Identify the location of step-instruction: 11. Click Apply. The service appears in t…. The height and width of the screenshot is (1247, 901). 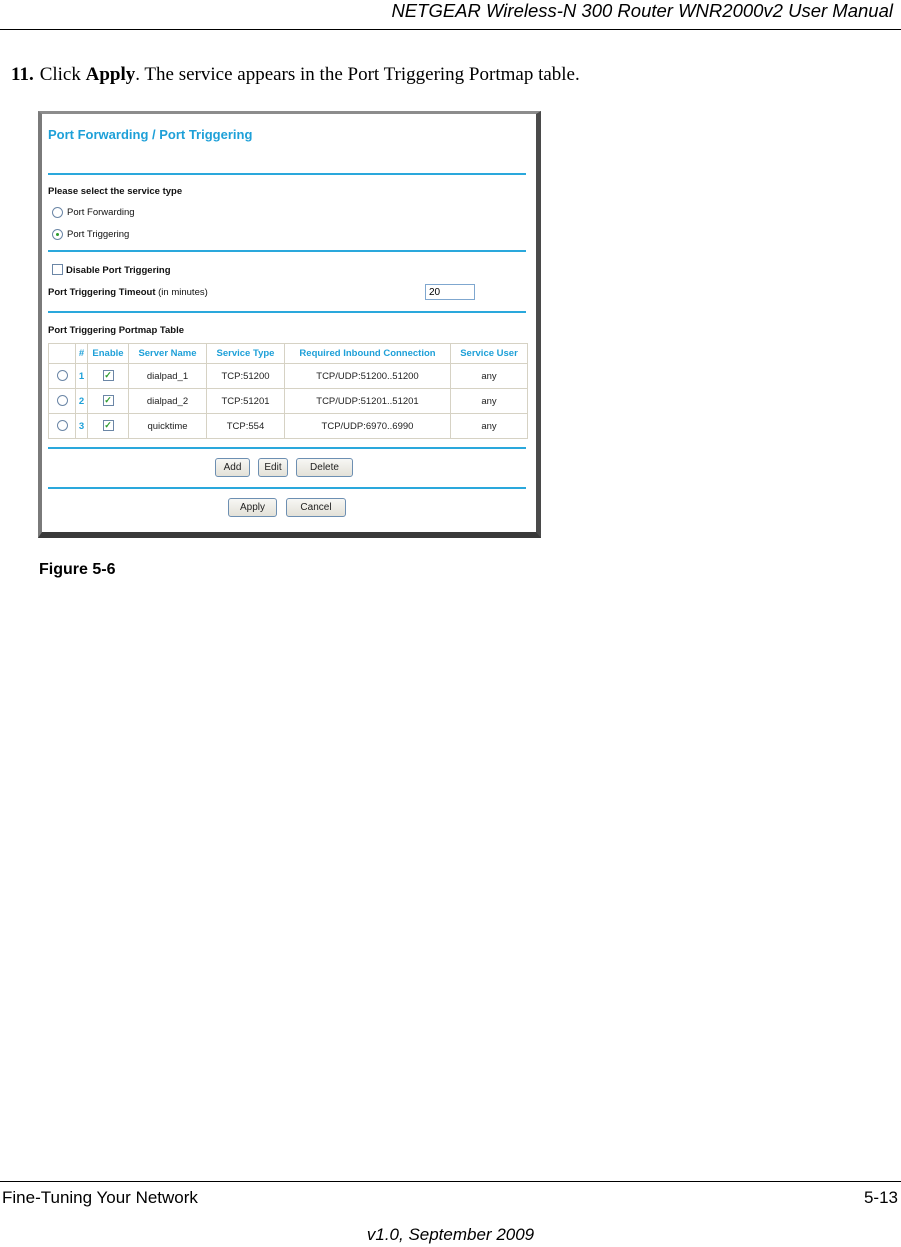
(295, 75).